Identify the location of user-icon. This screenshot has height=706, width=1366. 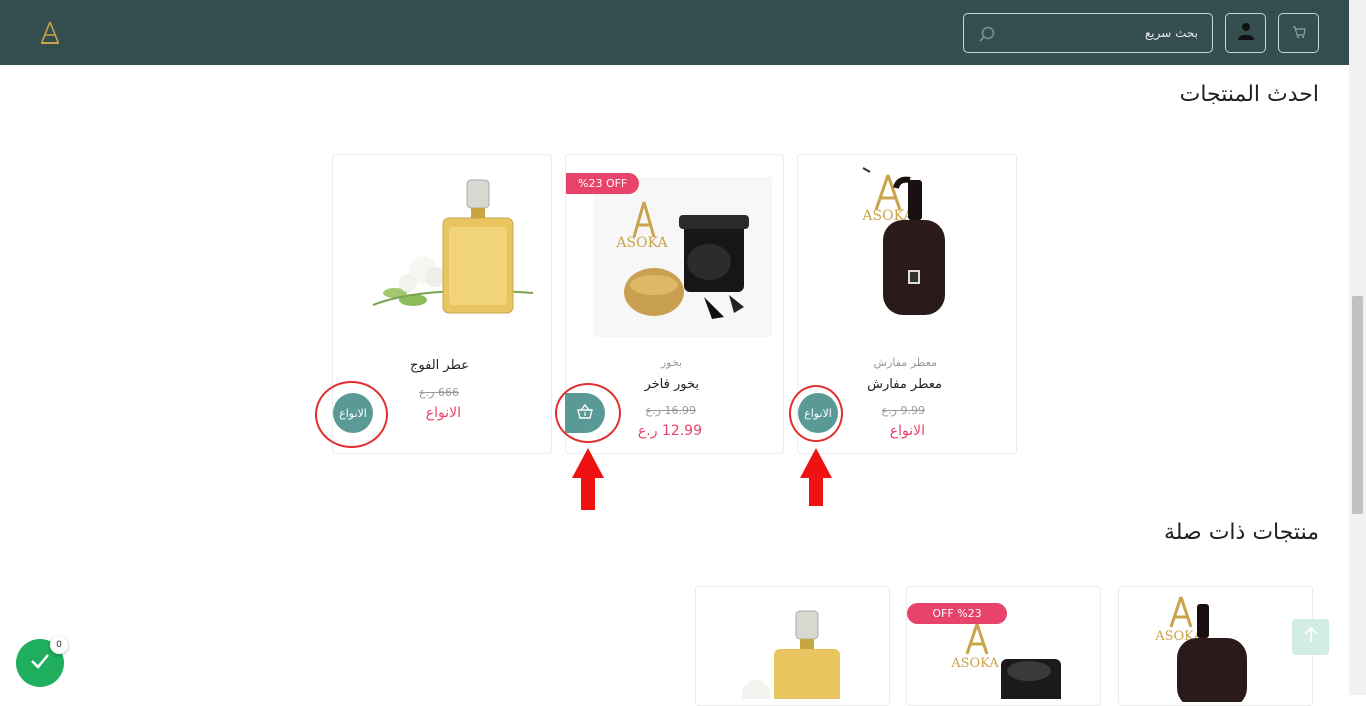
(1245, 33).